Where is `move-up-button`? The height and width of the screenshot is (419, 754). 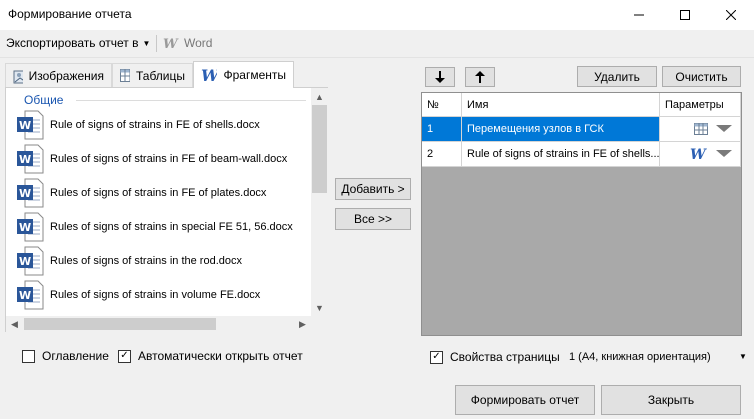
move-up-button is located at coordinates (480, 77).